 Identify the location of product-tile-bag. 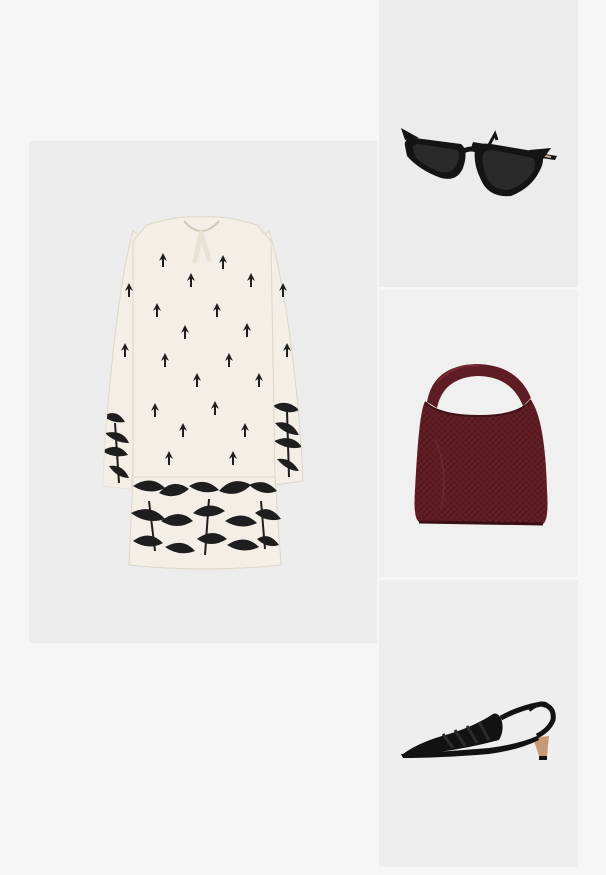
(478, 433).